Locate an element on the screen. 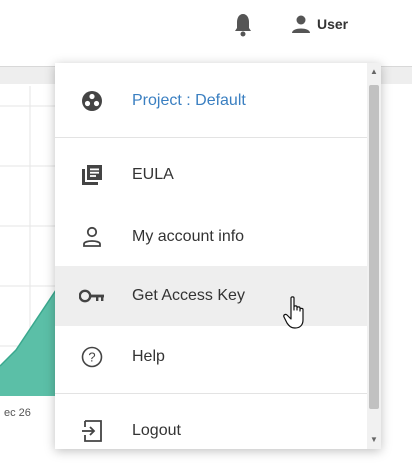 The height and width of the screenshot is (467, 412). menu-item-eula: EULA is located at coordinates (211, 175).